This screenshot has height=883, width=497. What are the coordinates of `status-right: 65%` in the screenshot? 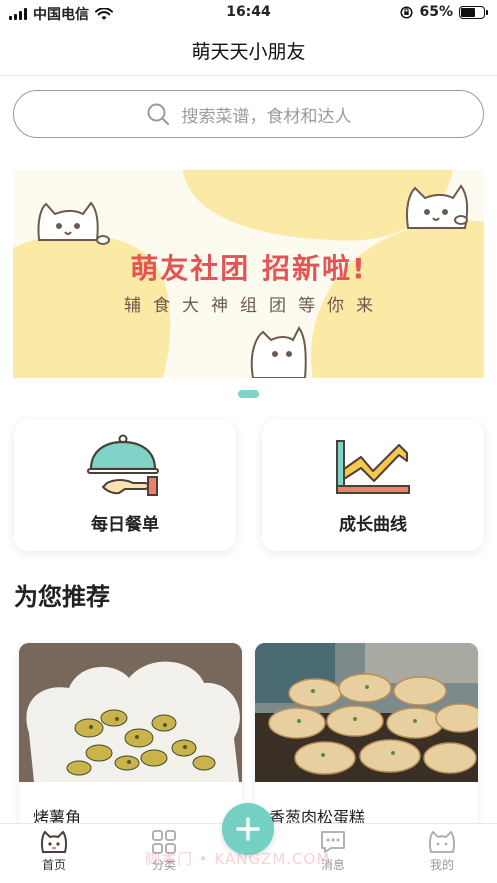 It's located at (444, 12).